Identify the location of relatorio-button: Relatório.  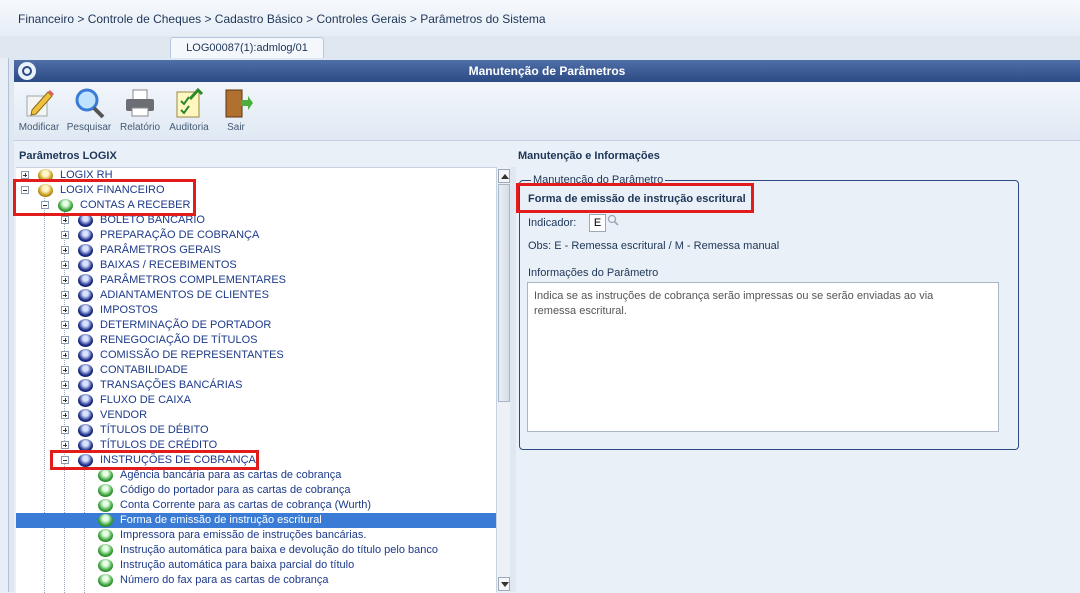
(140, 109).